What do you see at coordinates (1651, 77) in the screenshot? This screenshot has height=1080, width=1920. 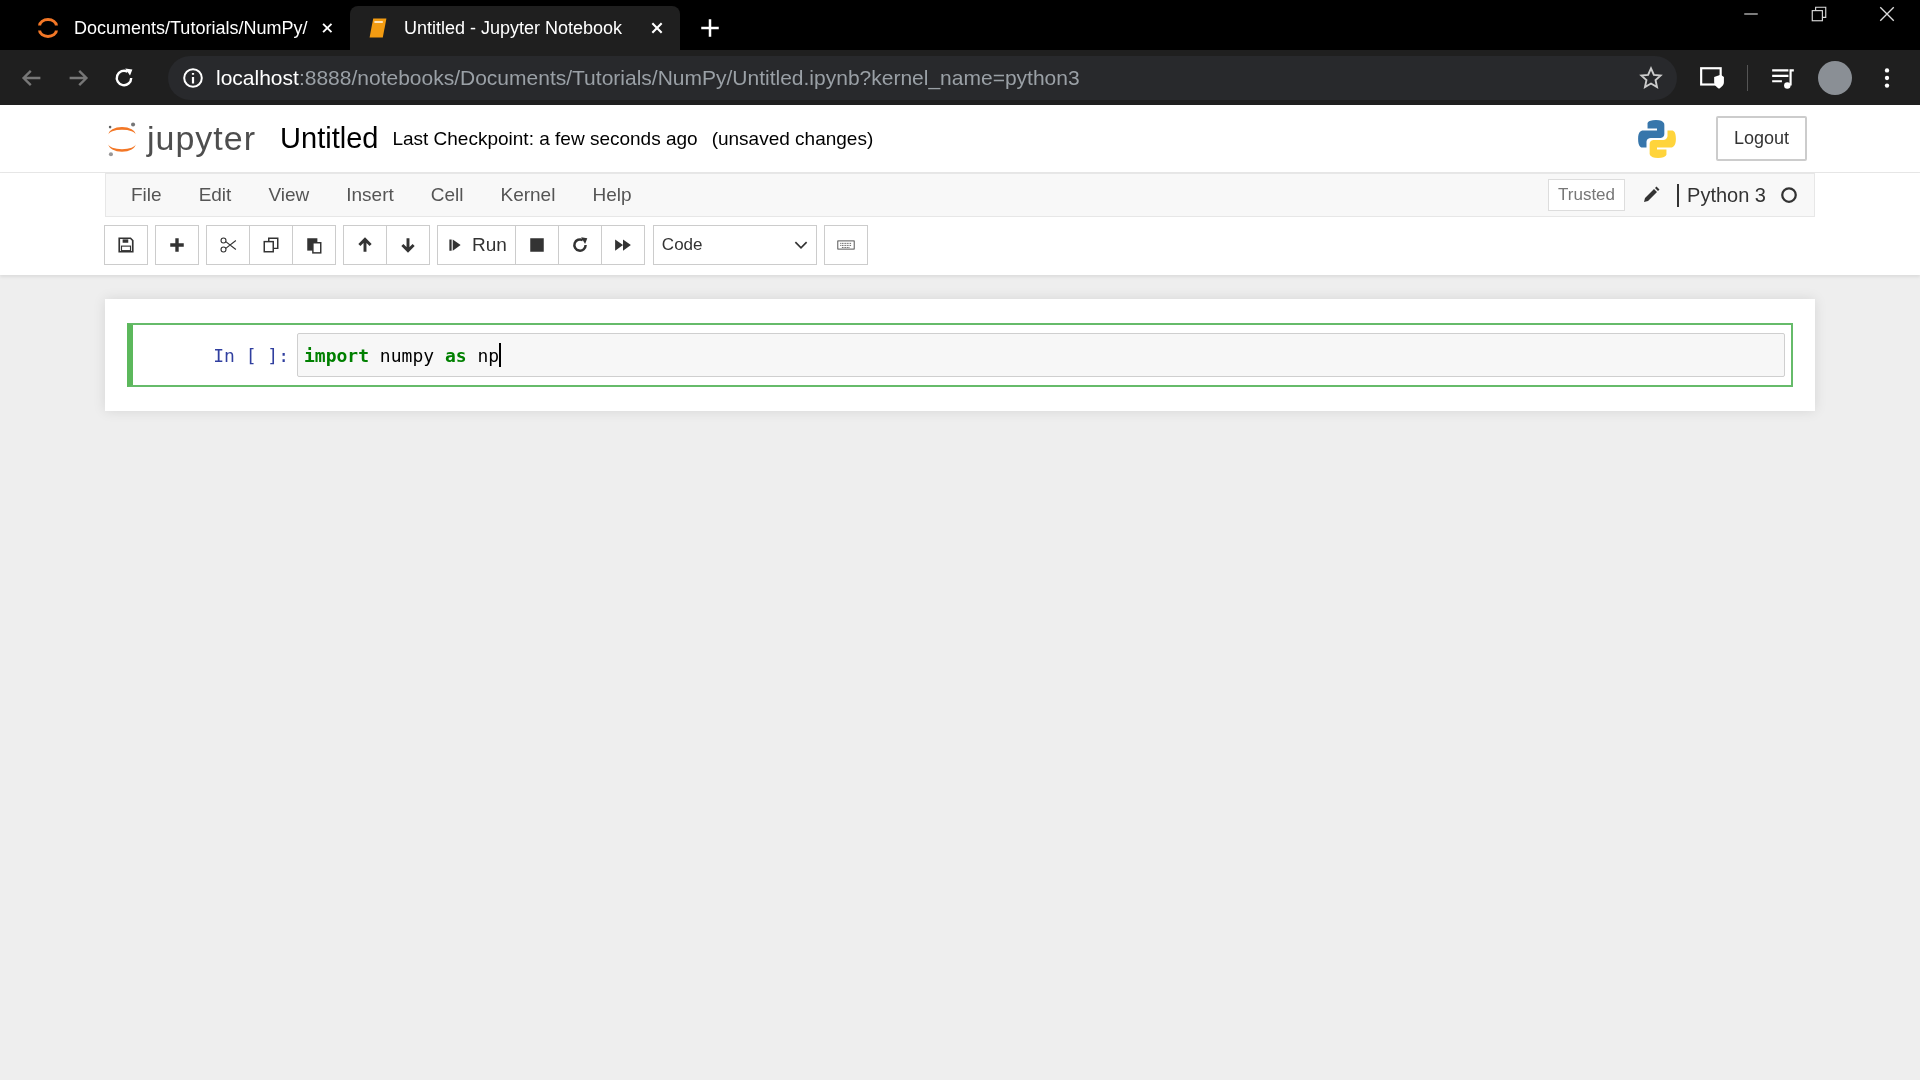 I see `star-icon` at bounding box center [1651, 77].